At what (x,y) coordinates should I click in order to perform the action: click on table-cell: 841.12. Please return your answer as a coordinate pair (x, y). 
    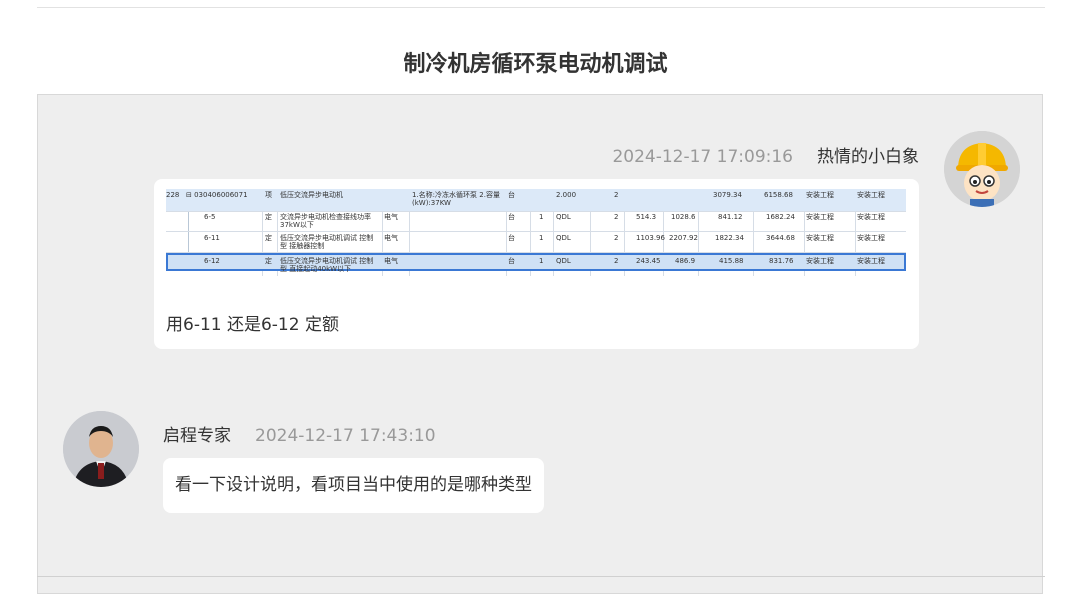
    Looking at the image, I should click on (730, 217).